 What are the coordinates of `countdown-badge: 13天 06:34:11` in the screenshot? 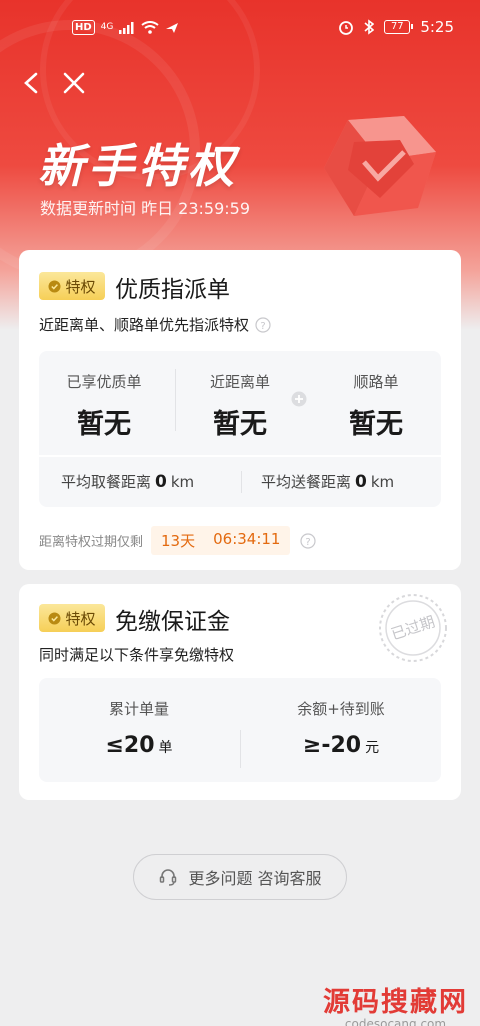 It's located at (221, 540).